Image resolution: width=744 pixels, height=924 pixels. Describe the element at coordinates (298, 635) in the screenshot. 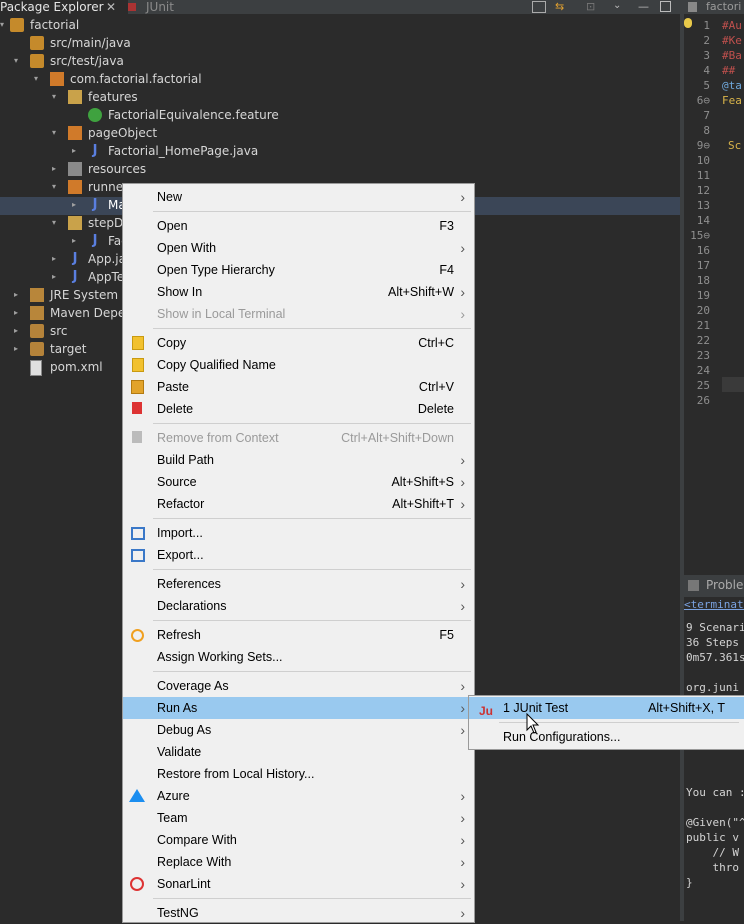

I see `menu-item-refresh: Refresh F5` at that location.